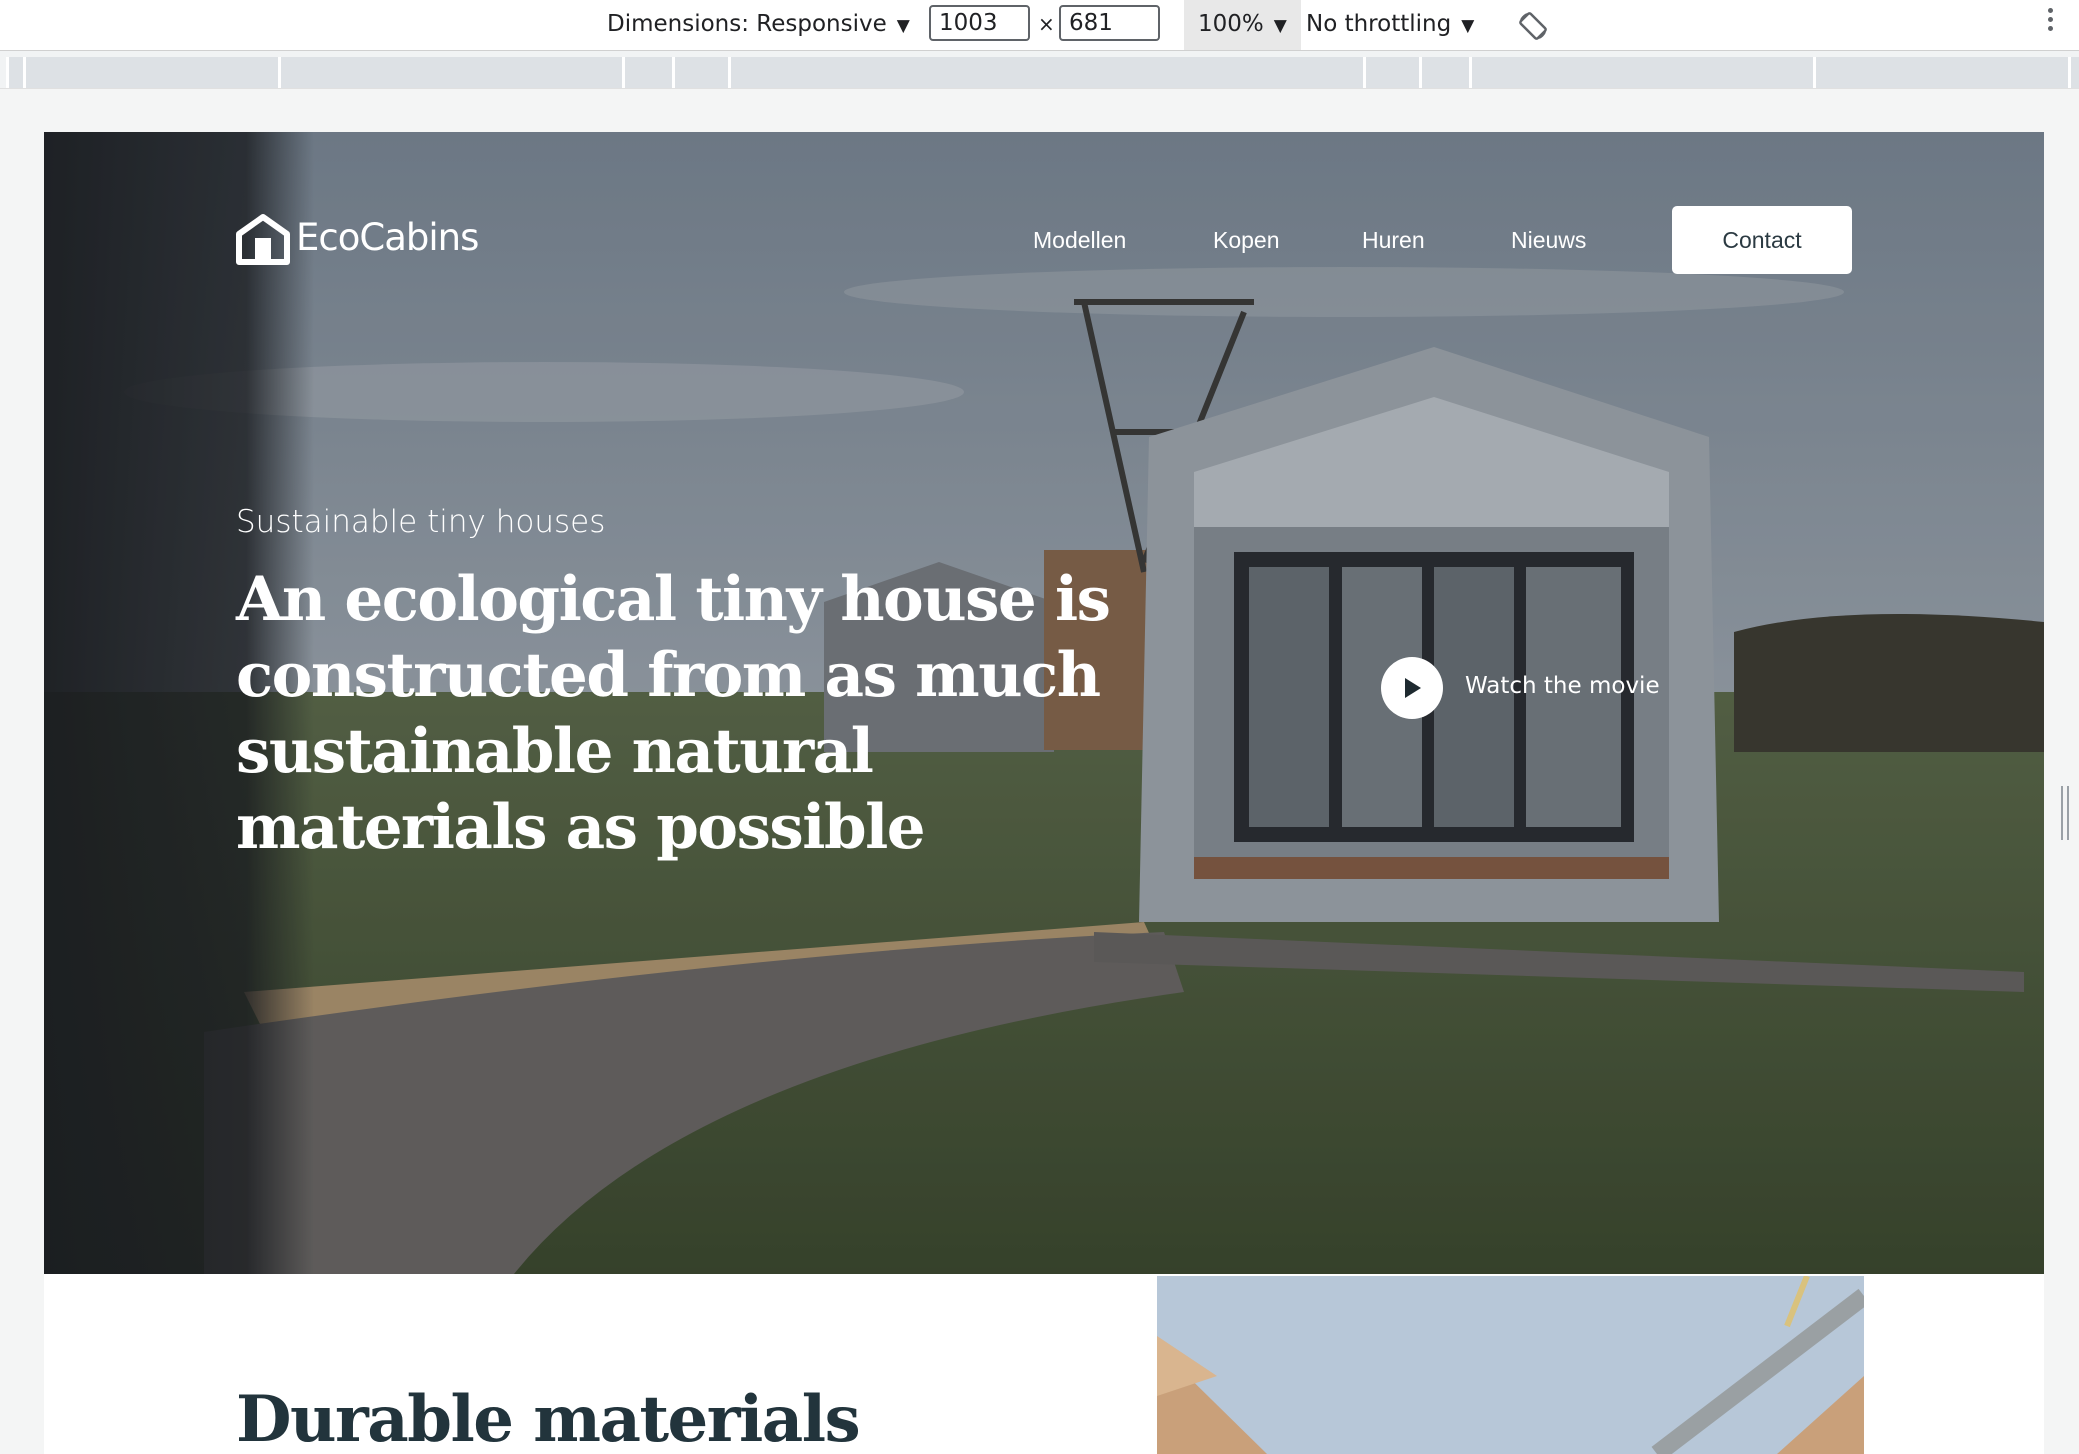 The image size is (2079, 1454). I want to click on dimensions-dropdown: Dimensions: Responsive ▼, so click(758, 25).